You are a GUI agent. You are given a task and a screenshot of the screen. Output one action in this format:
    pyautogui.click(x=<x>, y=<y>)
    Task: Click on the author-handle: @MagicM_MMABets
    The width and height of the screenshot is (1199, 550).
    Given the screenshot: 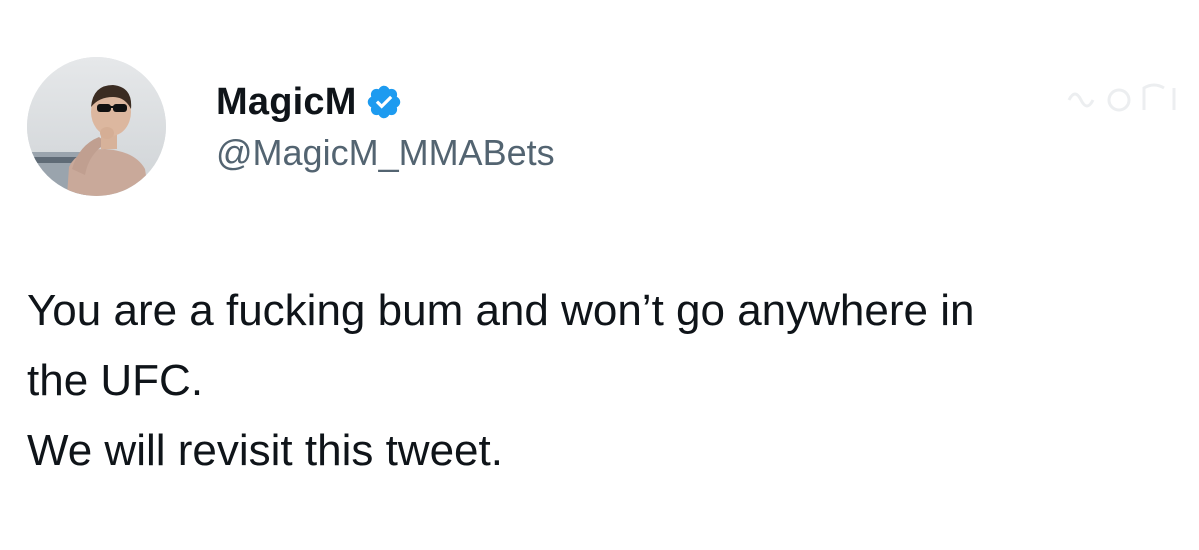 What is the action you would take?
    pyautogui.click(x=385, y=153)
    